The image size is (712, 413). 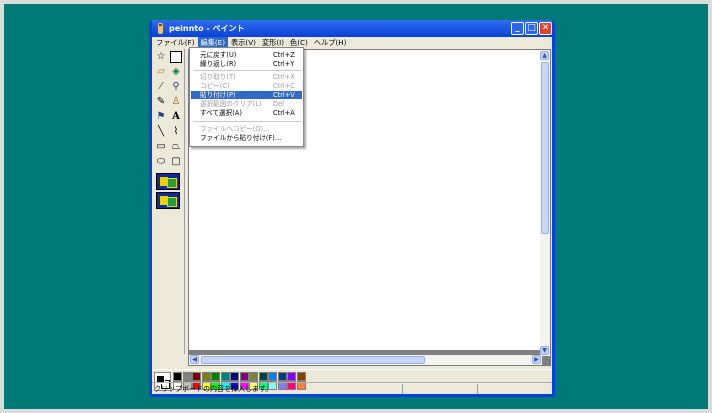 I want to click on horizontal-scrollbar: ◀ ▶, so click(x=365, y=360).